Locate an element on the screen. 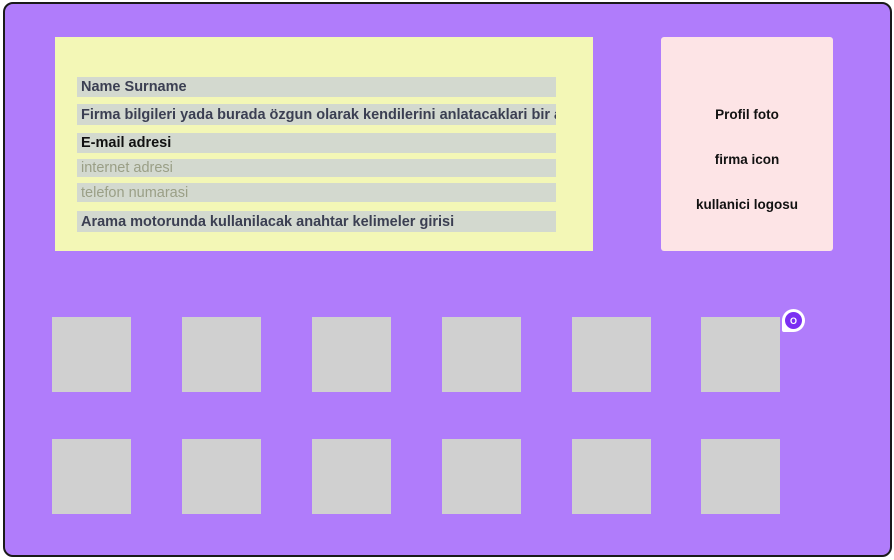  company-icon-label: firma icon is located at coordinates (747, 159).